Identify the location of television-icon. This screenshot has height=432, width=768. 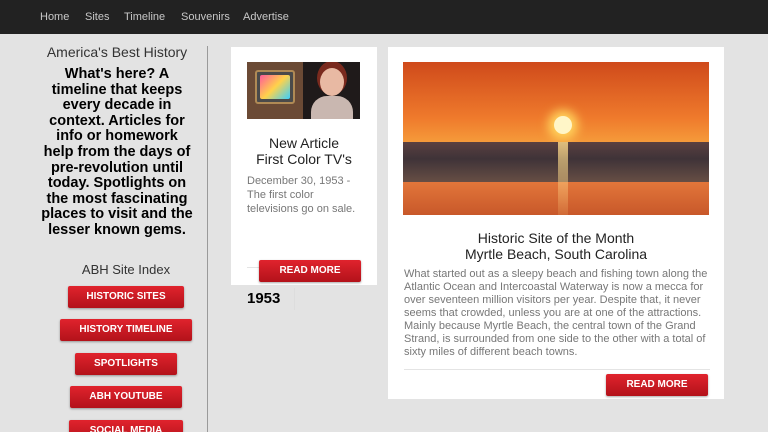
(275, 87).